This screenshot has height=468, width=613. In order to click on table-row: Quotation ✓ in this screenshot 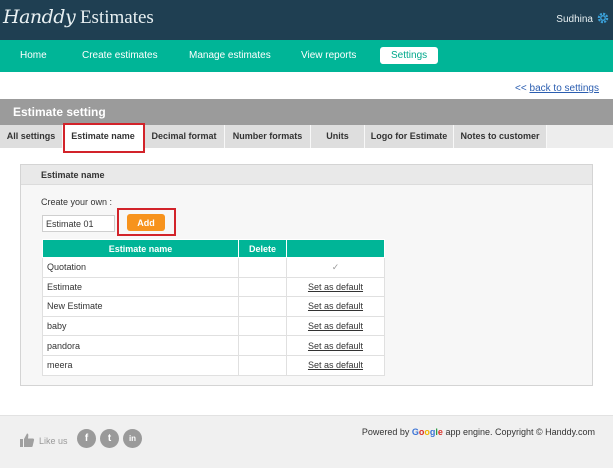, I will do `click(213, 267)`.